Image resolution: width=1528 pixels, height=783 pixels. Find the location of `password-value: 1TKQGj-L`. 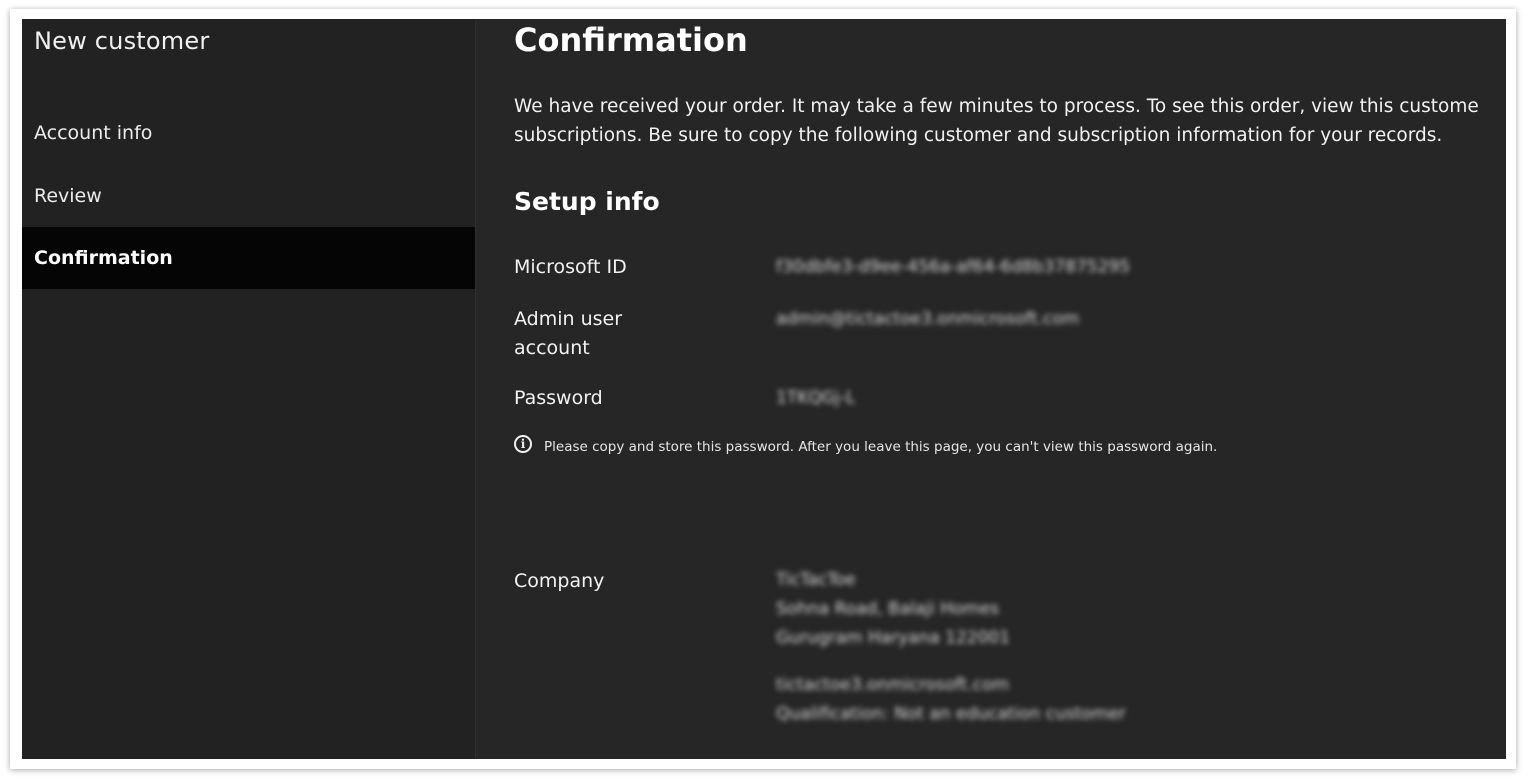

password-value: 1TKQGj-L is located at coordinates (816, 398).